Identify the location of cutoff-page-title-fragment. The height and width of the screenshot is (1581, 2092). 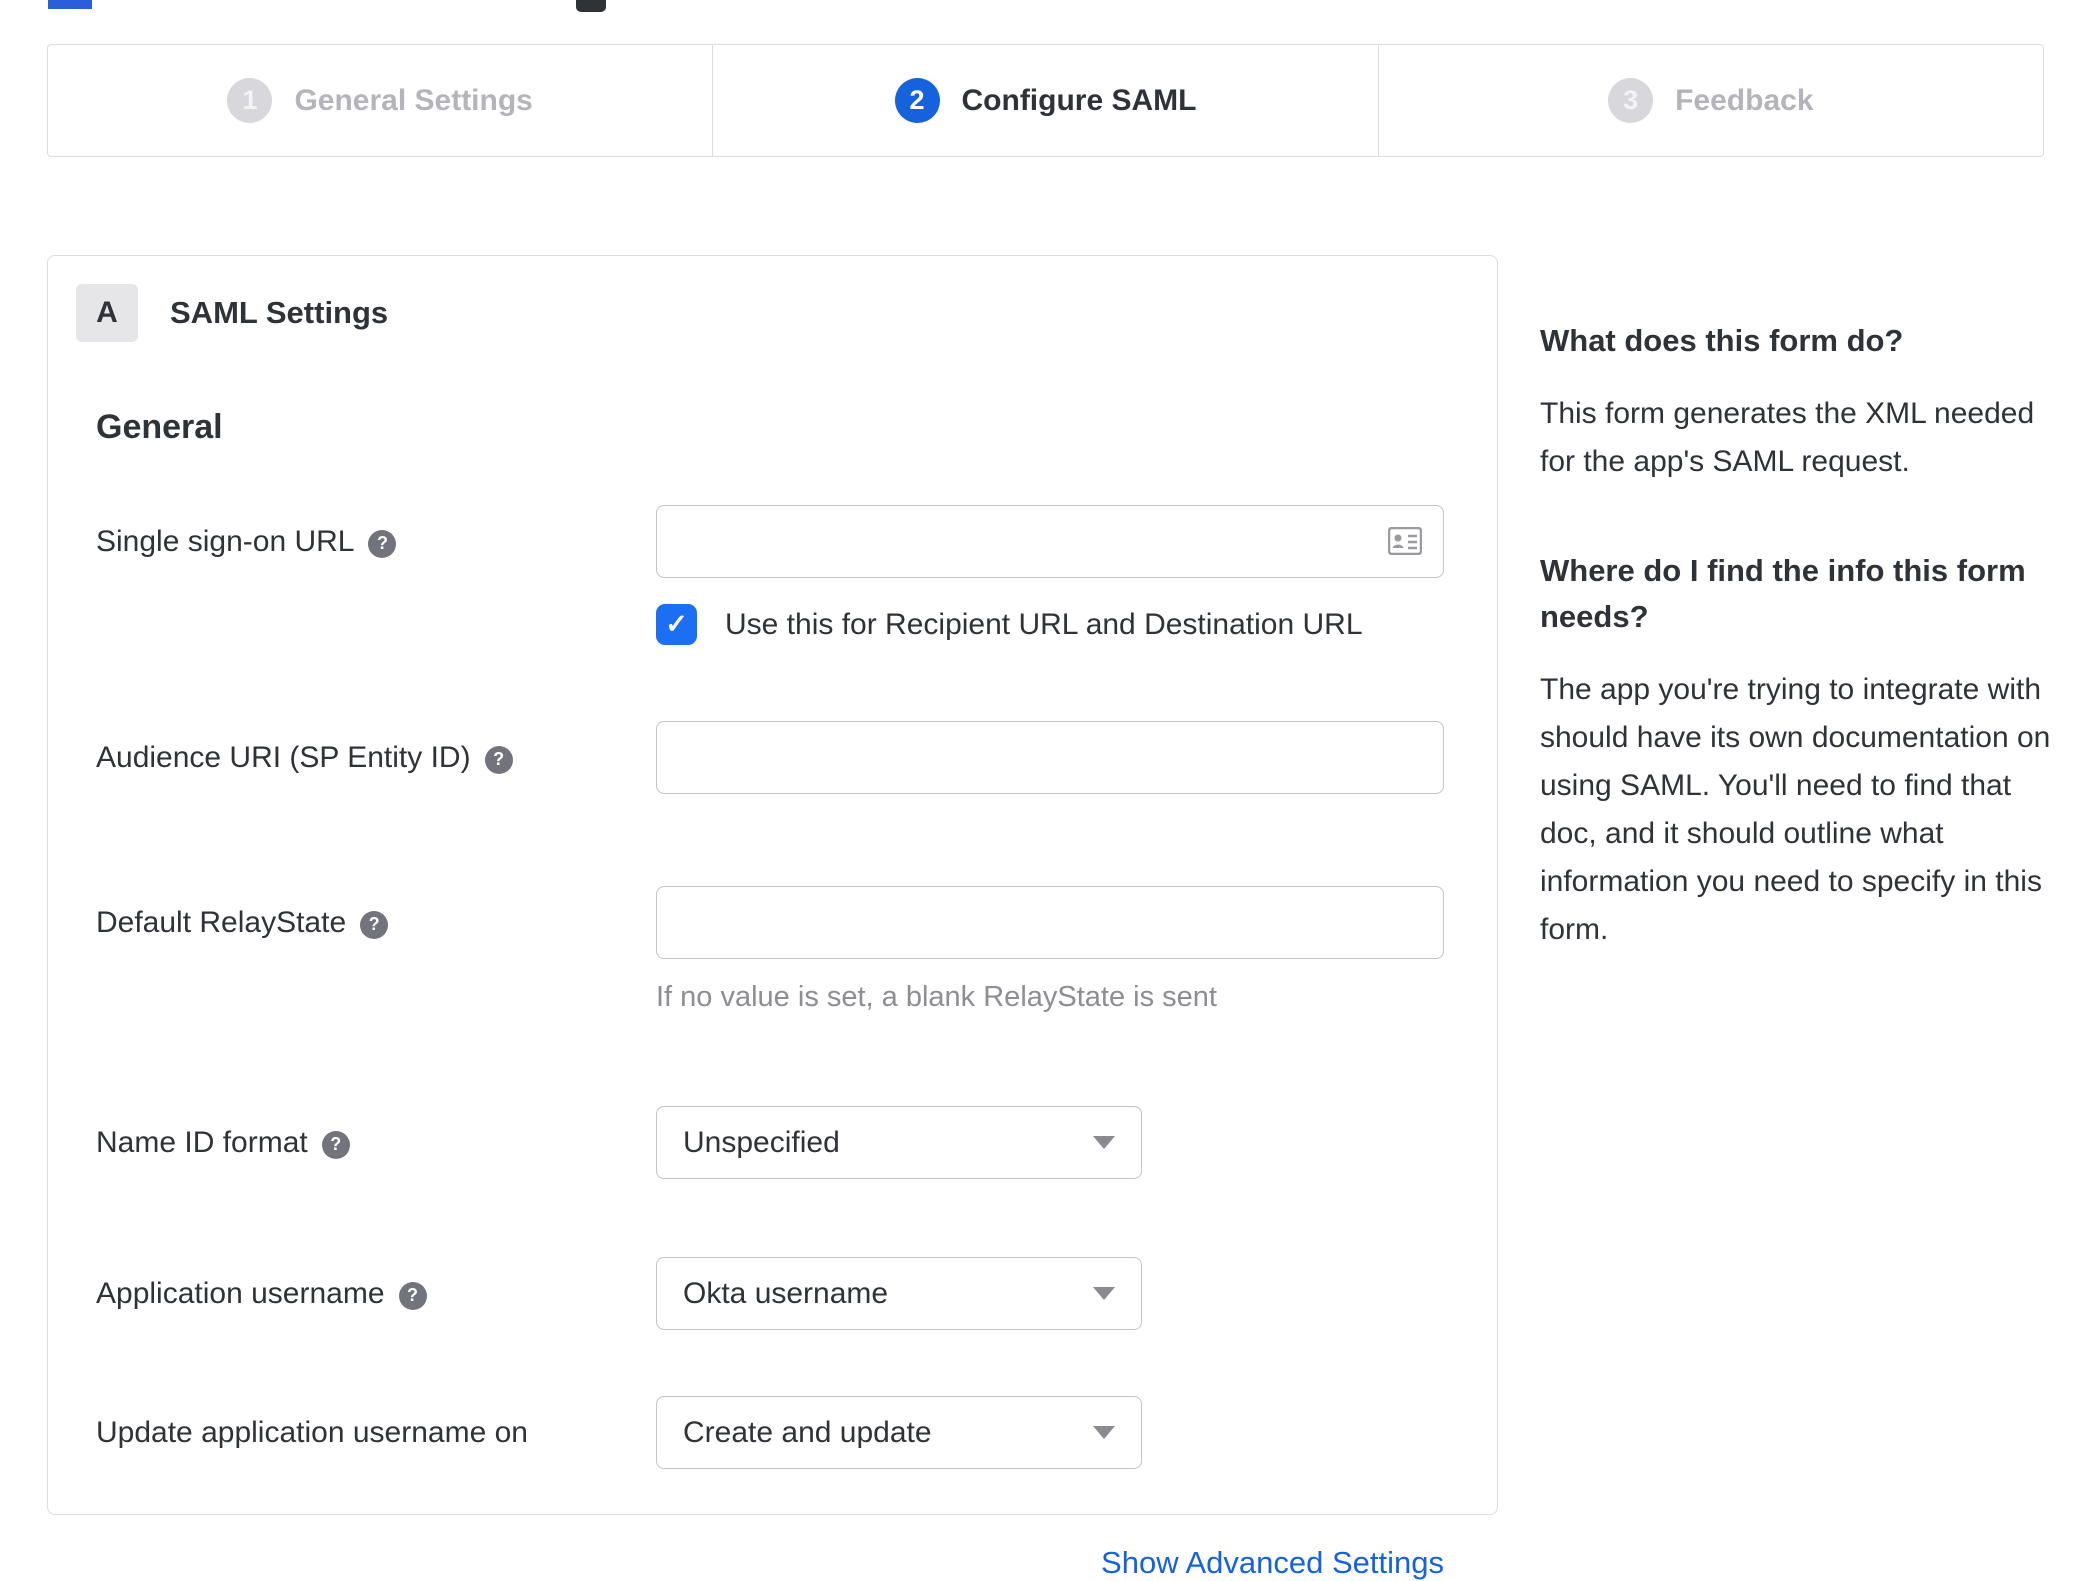
(70, 4).